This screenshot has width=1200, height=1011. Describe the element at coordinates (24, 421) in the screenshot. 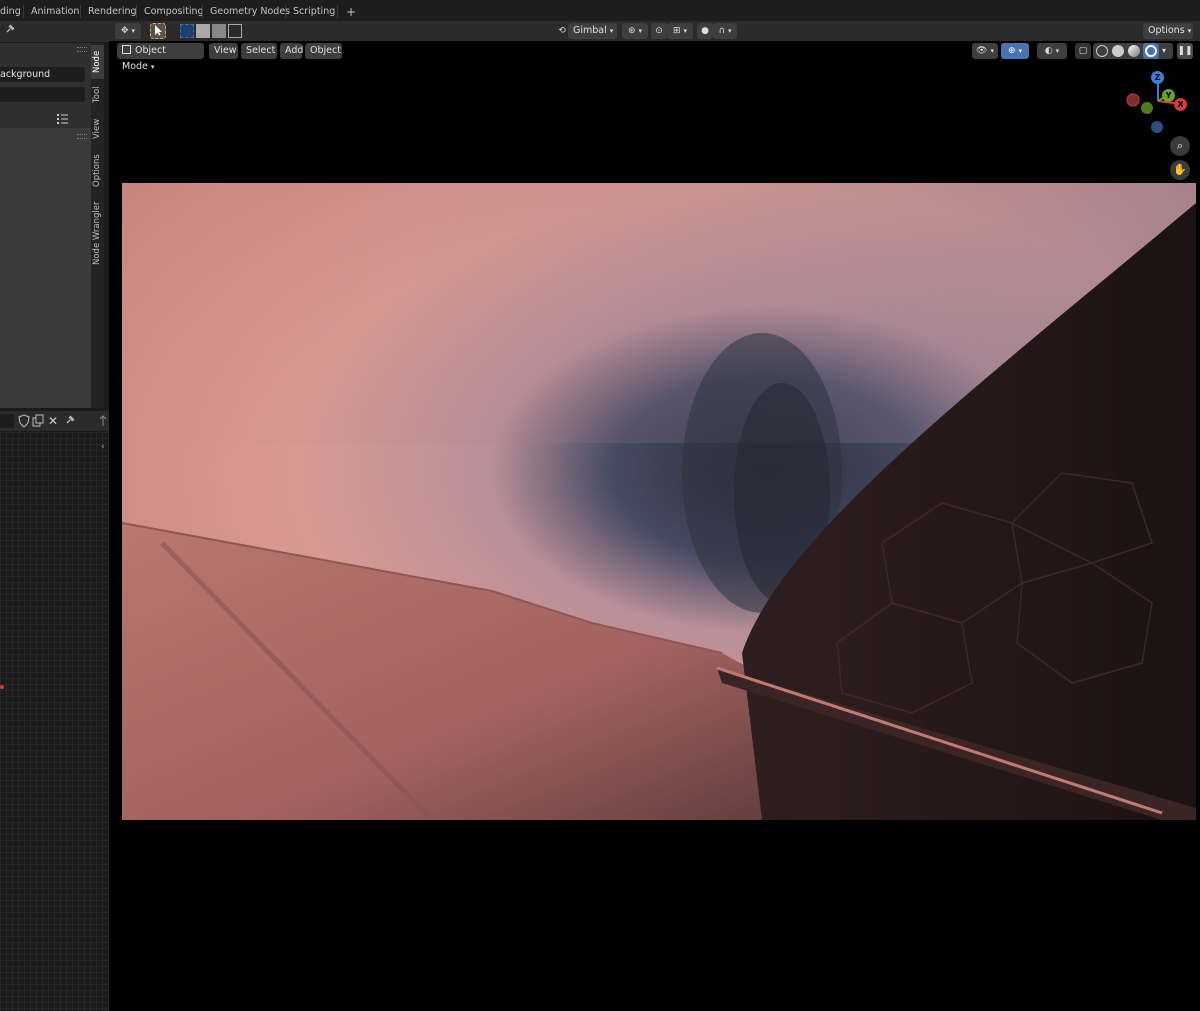

I see `shield-icon` at that location.